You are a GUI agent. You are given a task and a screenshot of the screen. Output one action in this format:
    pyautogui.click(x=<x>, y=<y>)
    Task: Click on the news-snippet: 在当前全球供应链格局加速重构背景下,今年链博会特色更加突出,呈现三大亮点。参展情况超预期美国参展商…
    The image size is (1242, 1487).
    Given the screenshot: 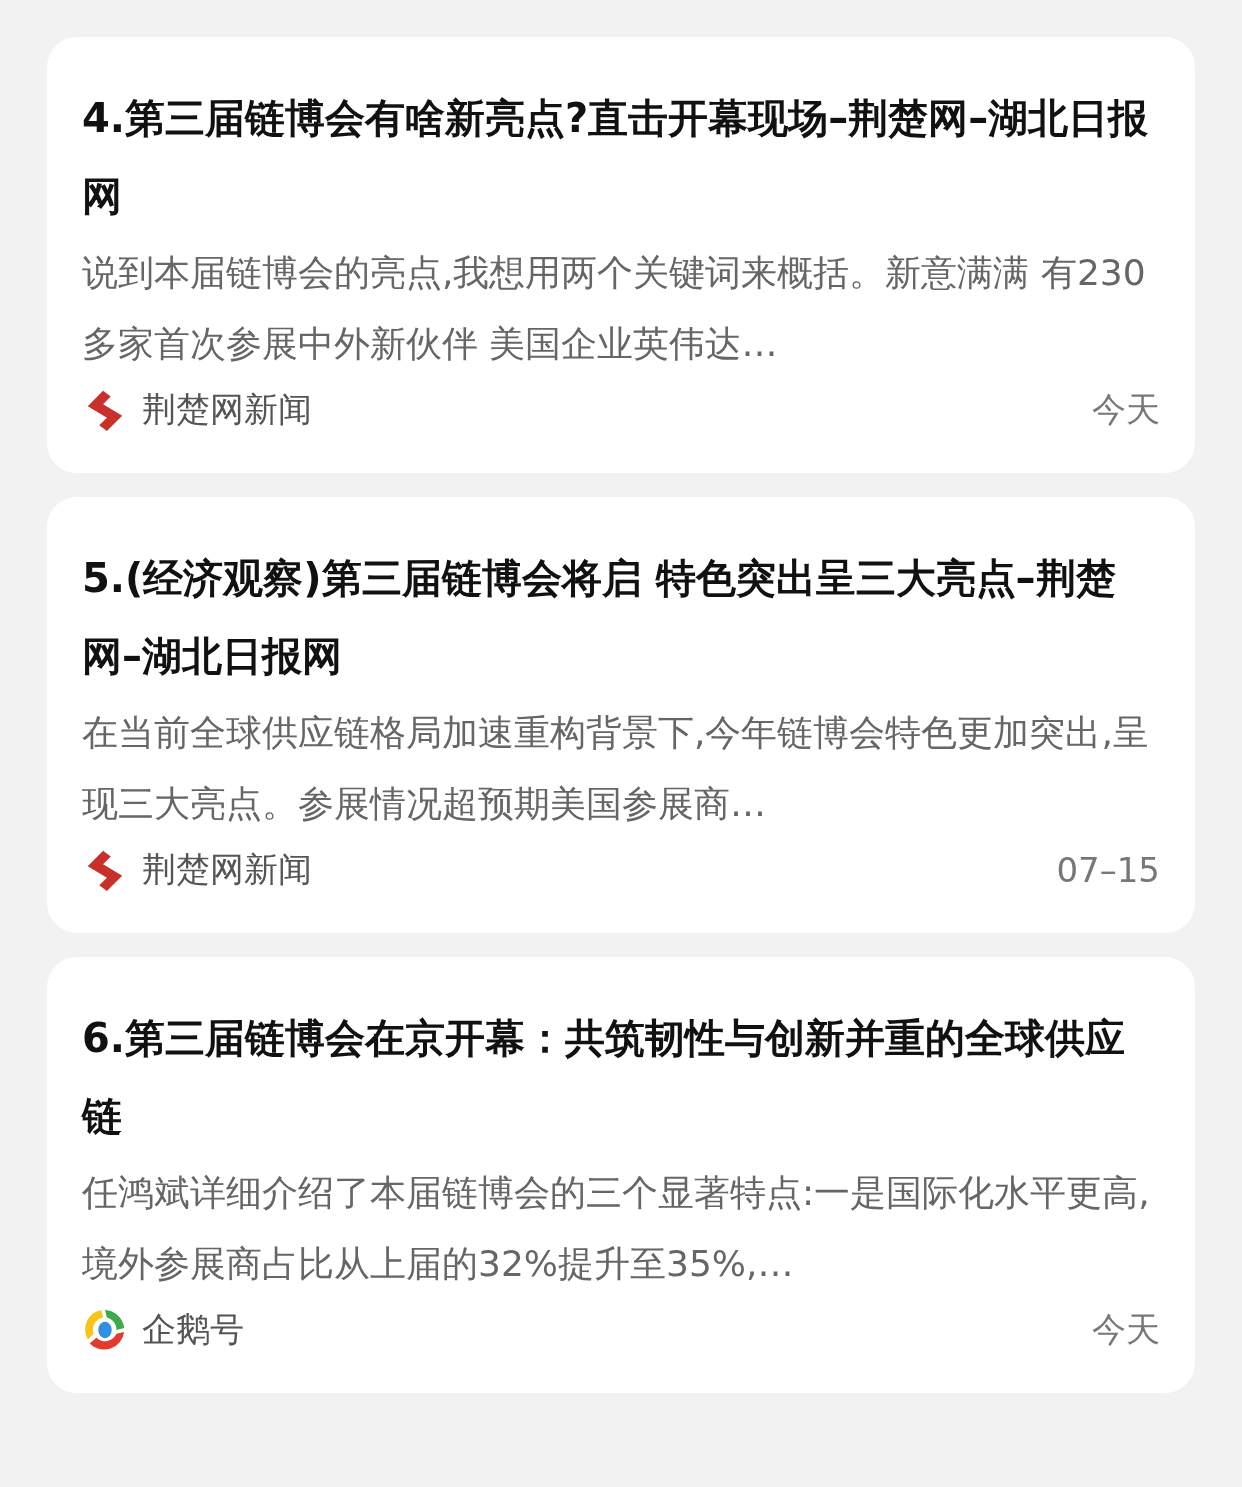 What is the action you would take?
    pyautogui.click(x=616, y=768)
    